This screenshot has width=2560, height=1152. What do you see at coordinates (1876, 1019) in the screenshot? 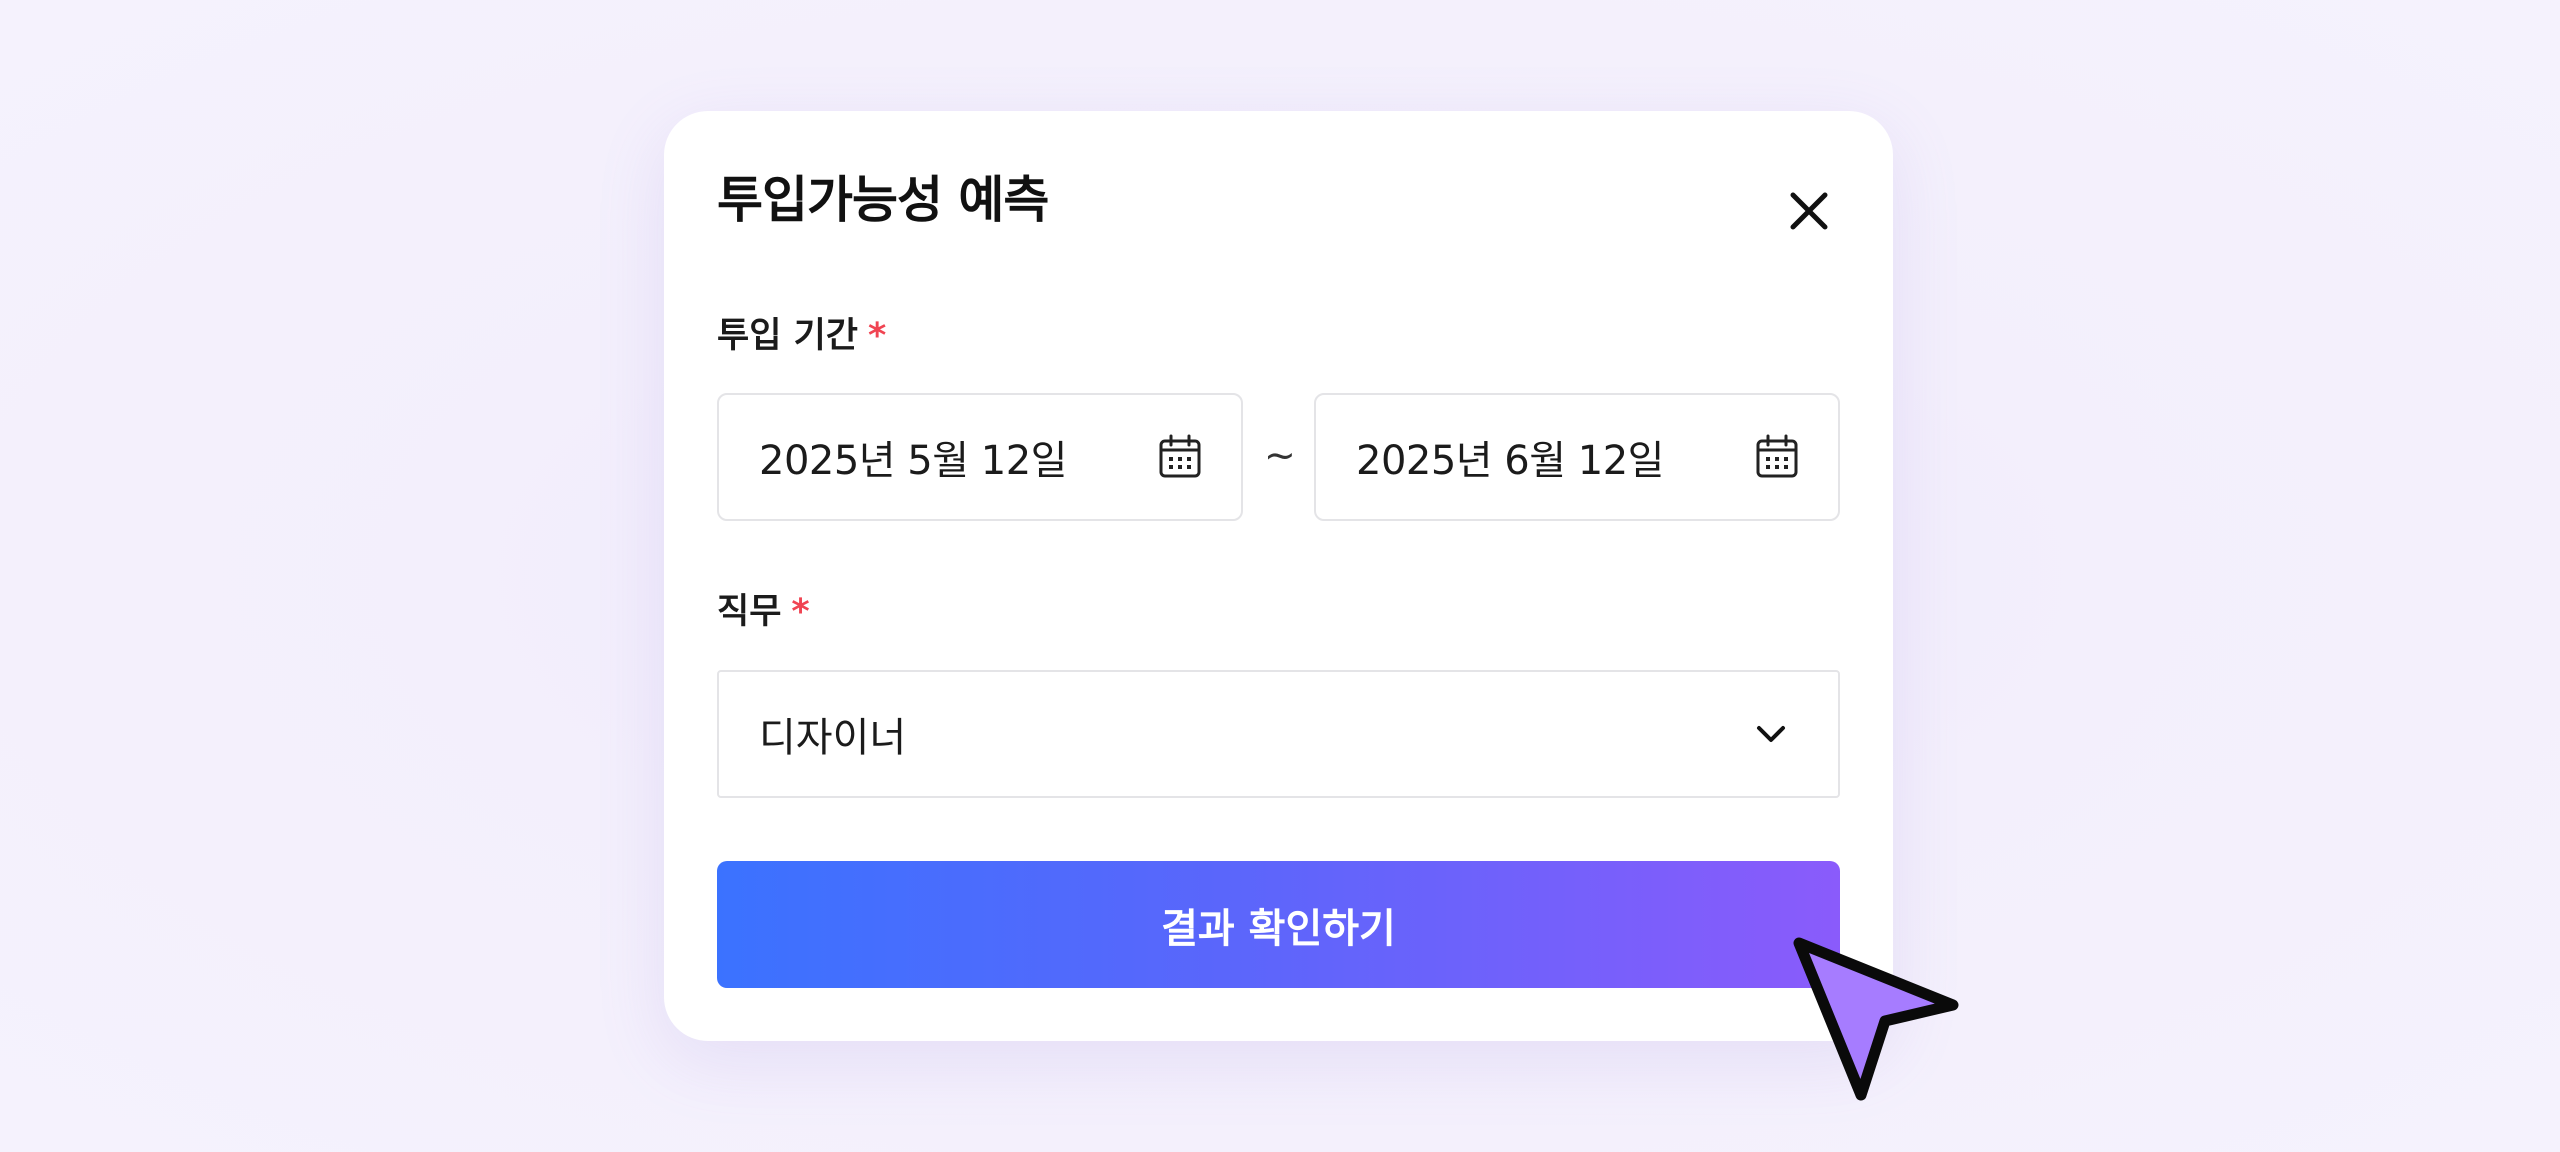
I see `cursor-pointer-icon` at bounding box center [1876, 1019].